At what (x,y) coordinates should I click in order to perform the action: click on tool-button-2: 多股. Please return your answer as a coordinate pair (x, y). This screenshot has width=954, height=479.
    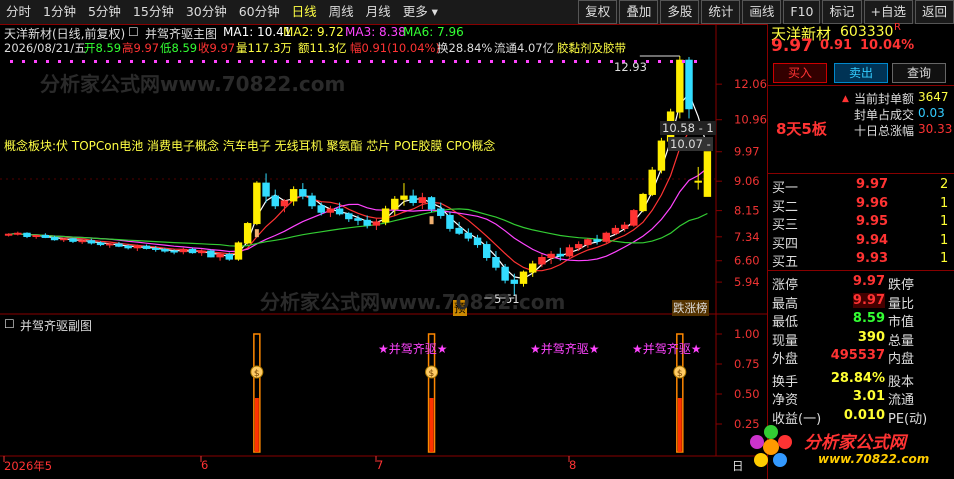
    Looking at the image, I should click on (680, 12).